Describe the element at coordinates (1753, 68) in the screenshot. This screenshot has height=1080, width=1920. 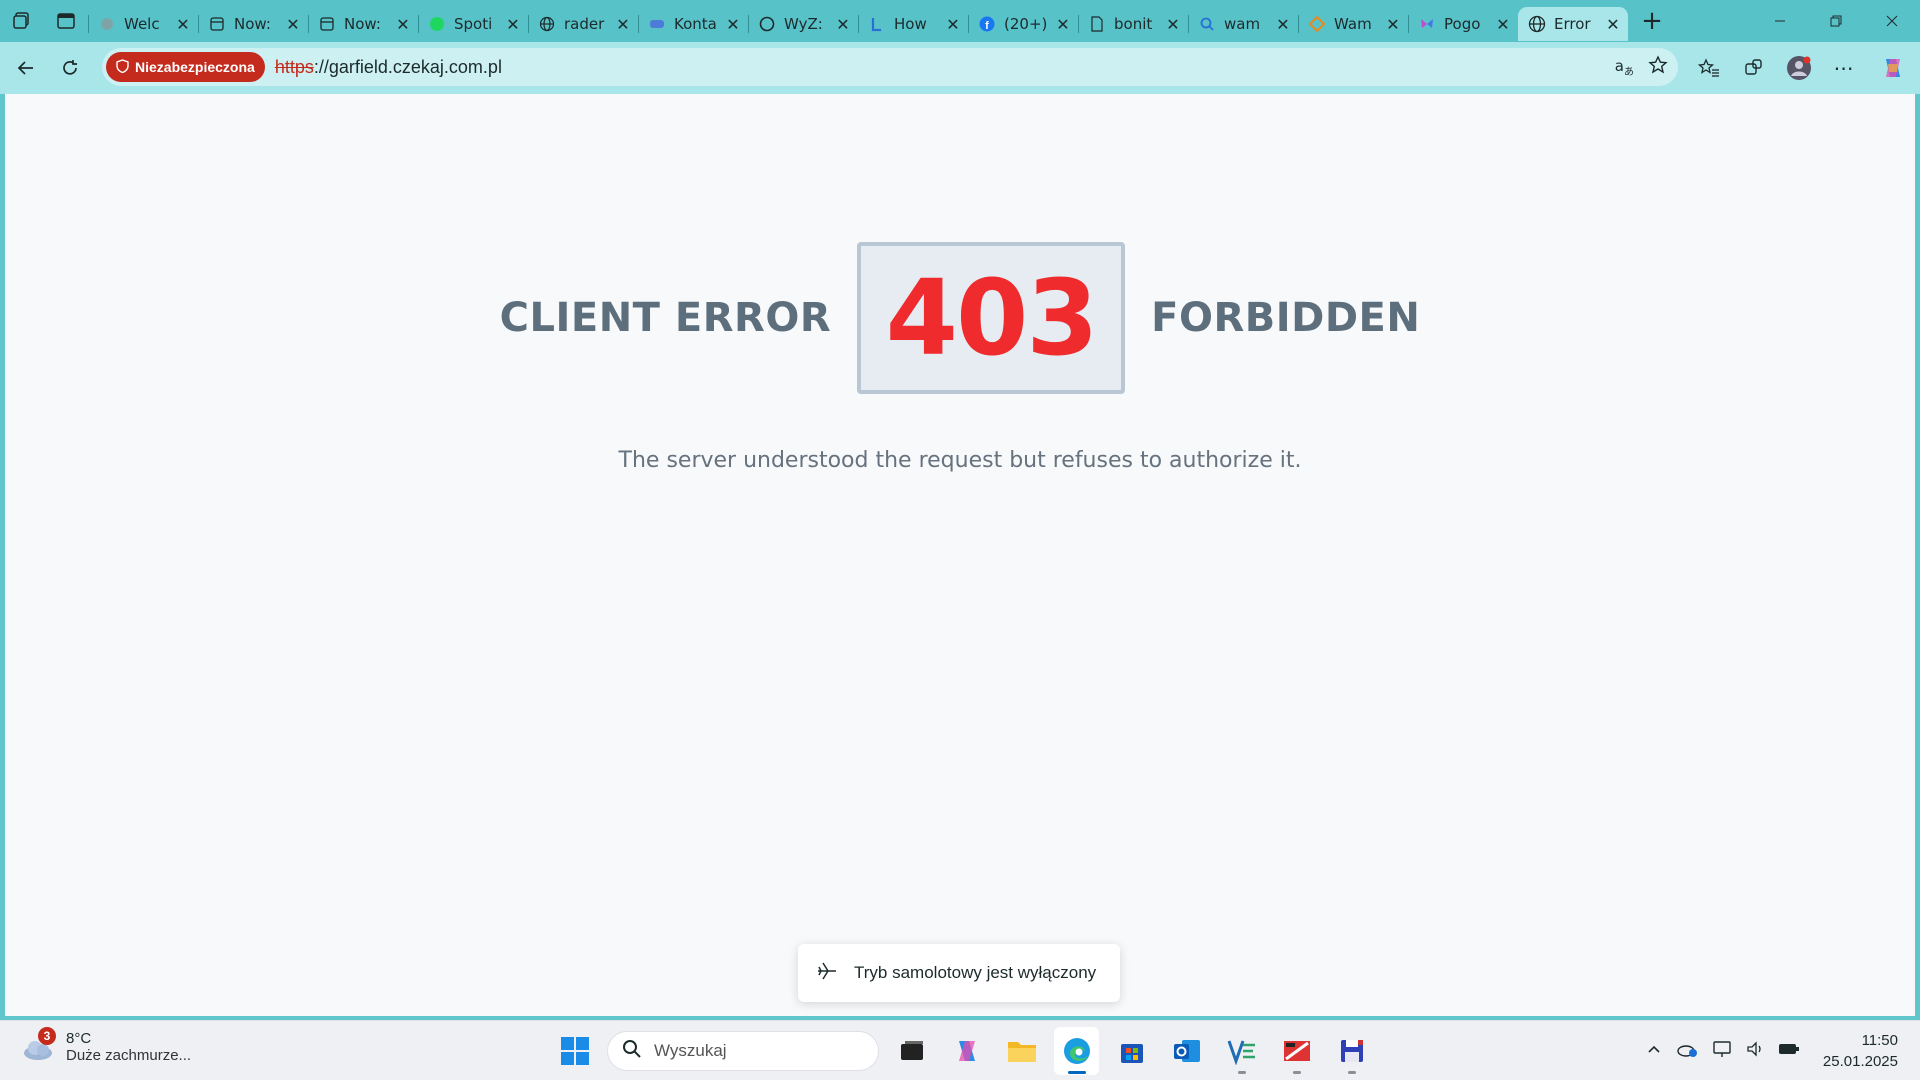
I see `collections-icon` at that location.